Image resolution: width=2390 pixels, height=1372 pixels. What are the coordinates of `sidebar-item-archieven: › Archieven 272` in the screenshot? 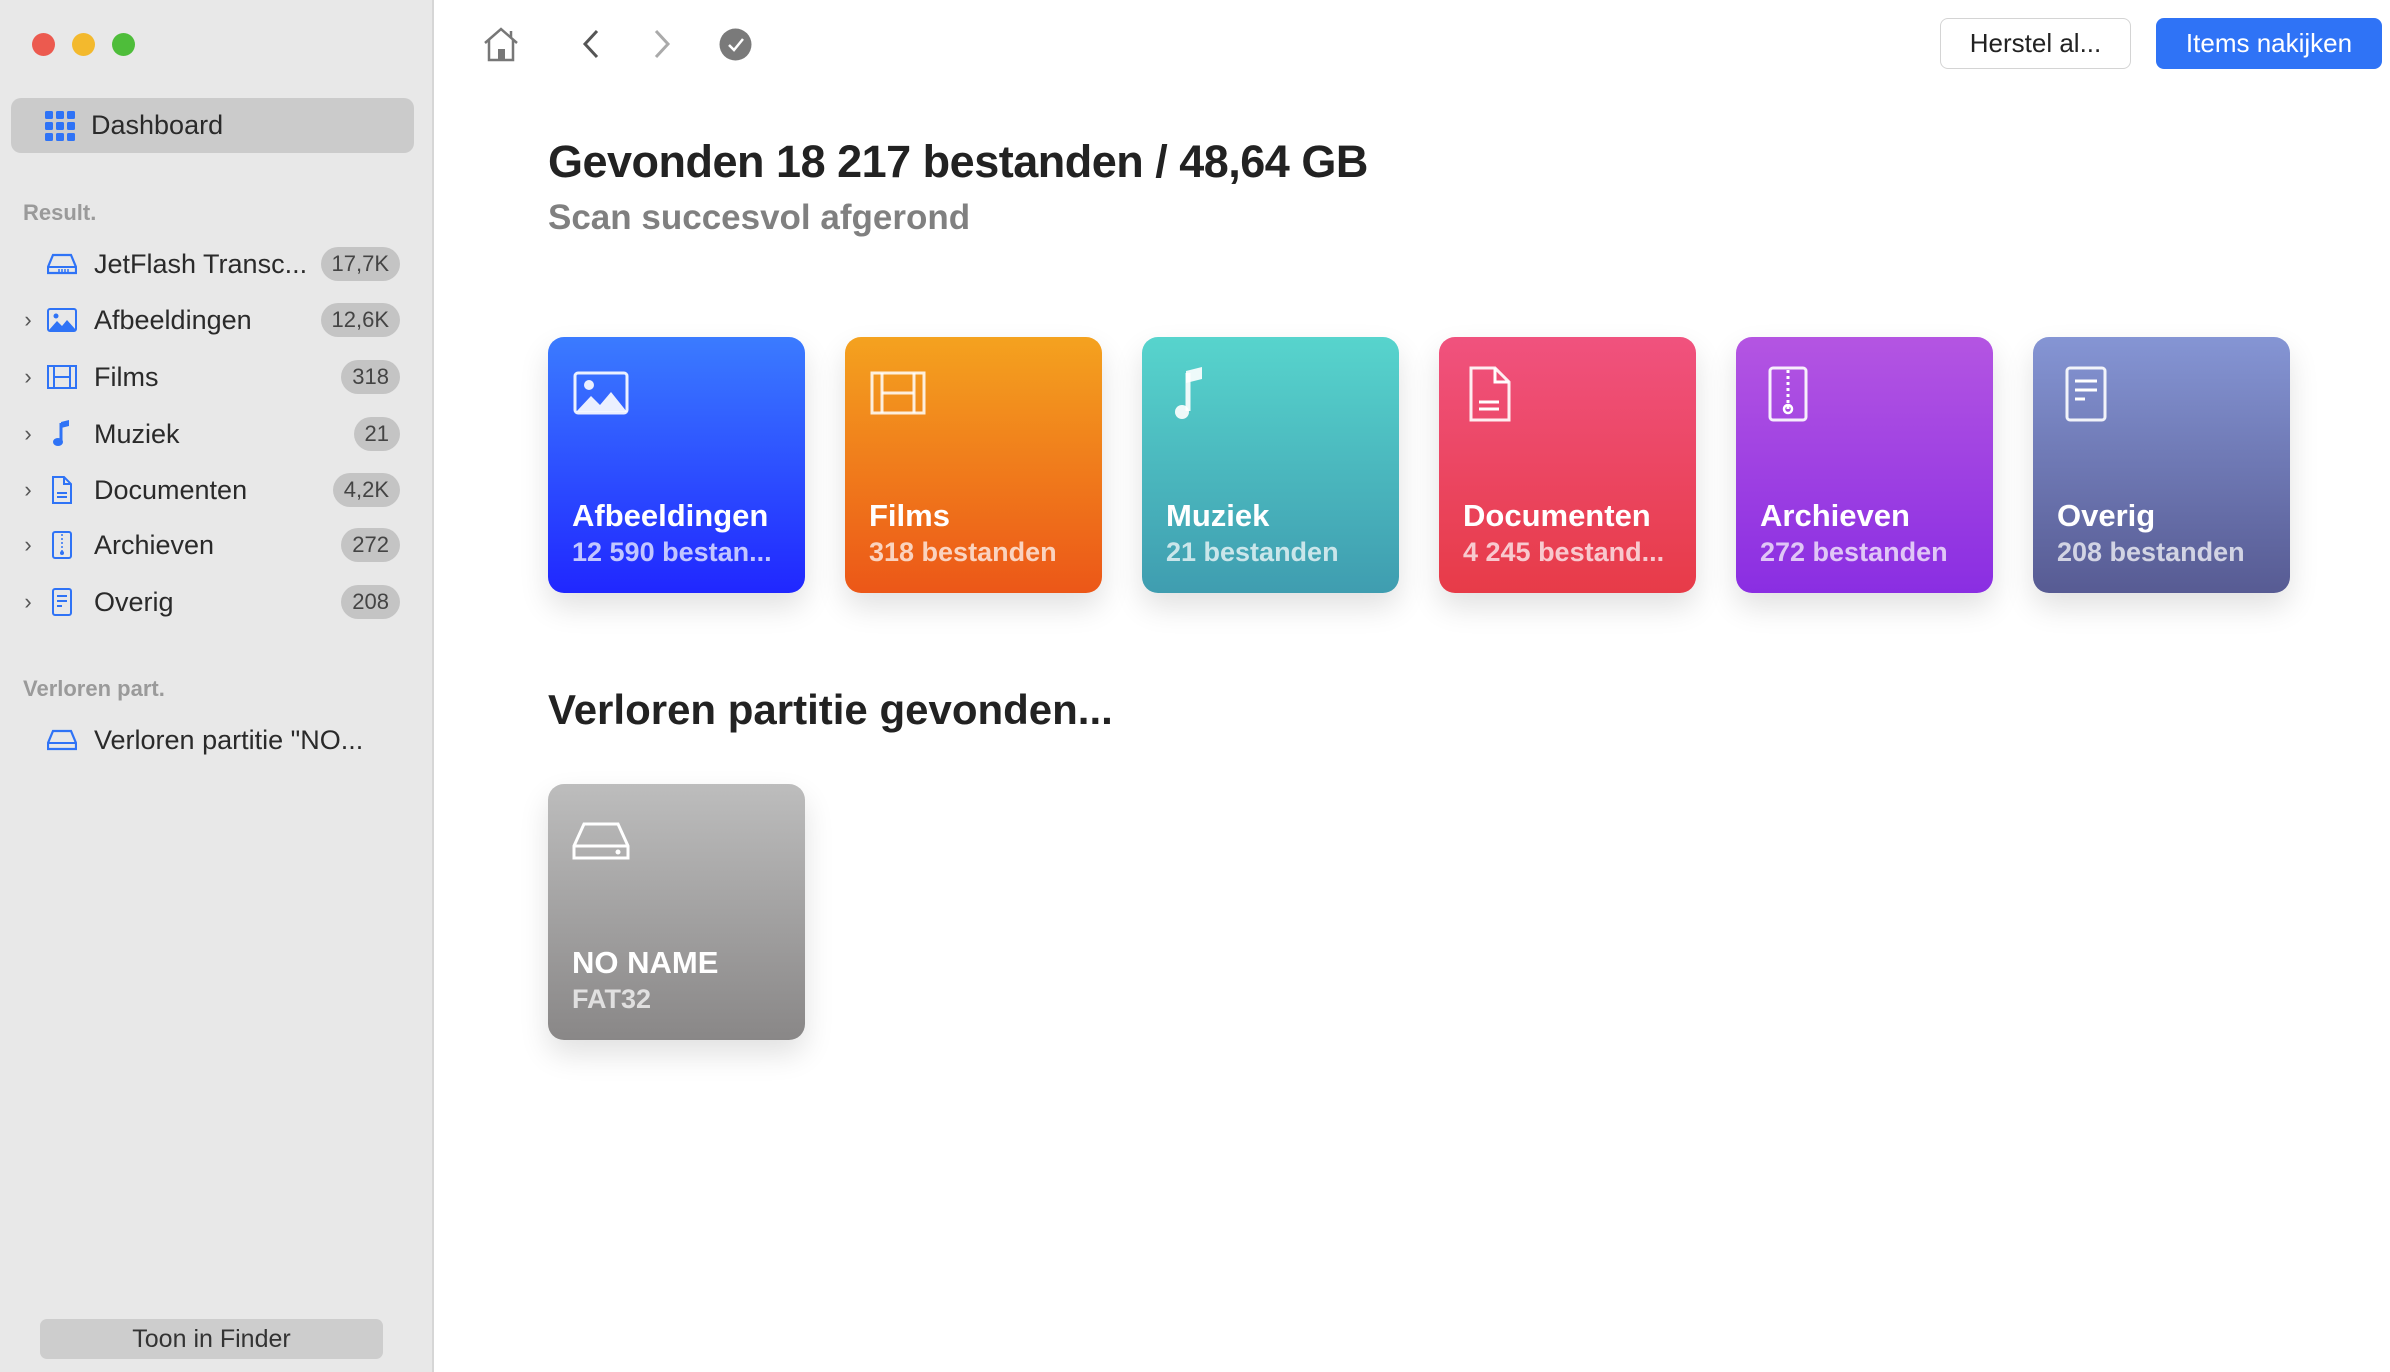 It's located at (205, 545).